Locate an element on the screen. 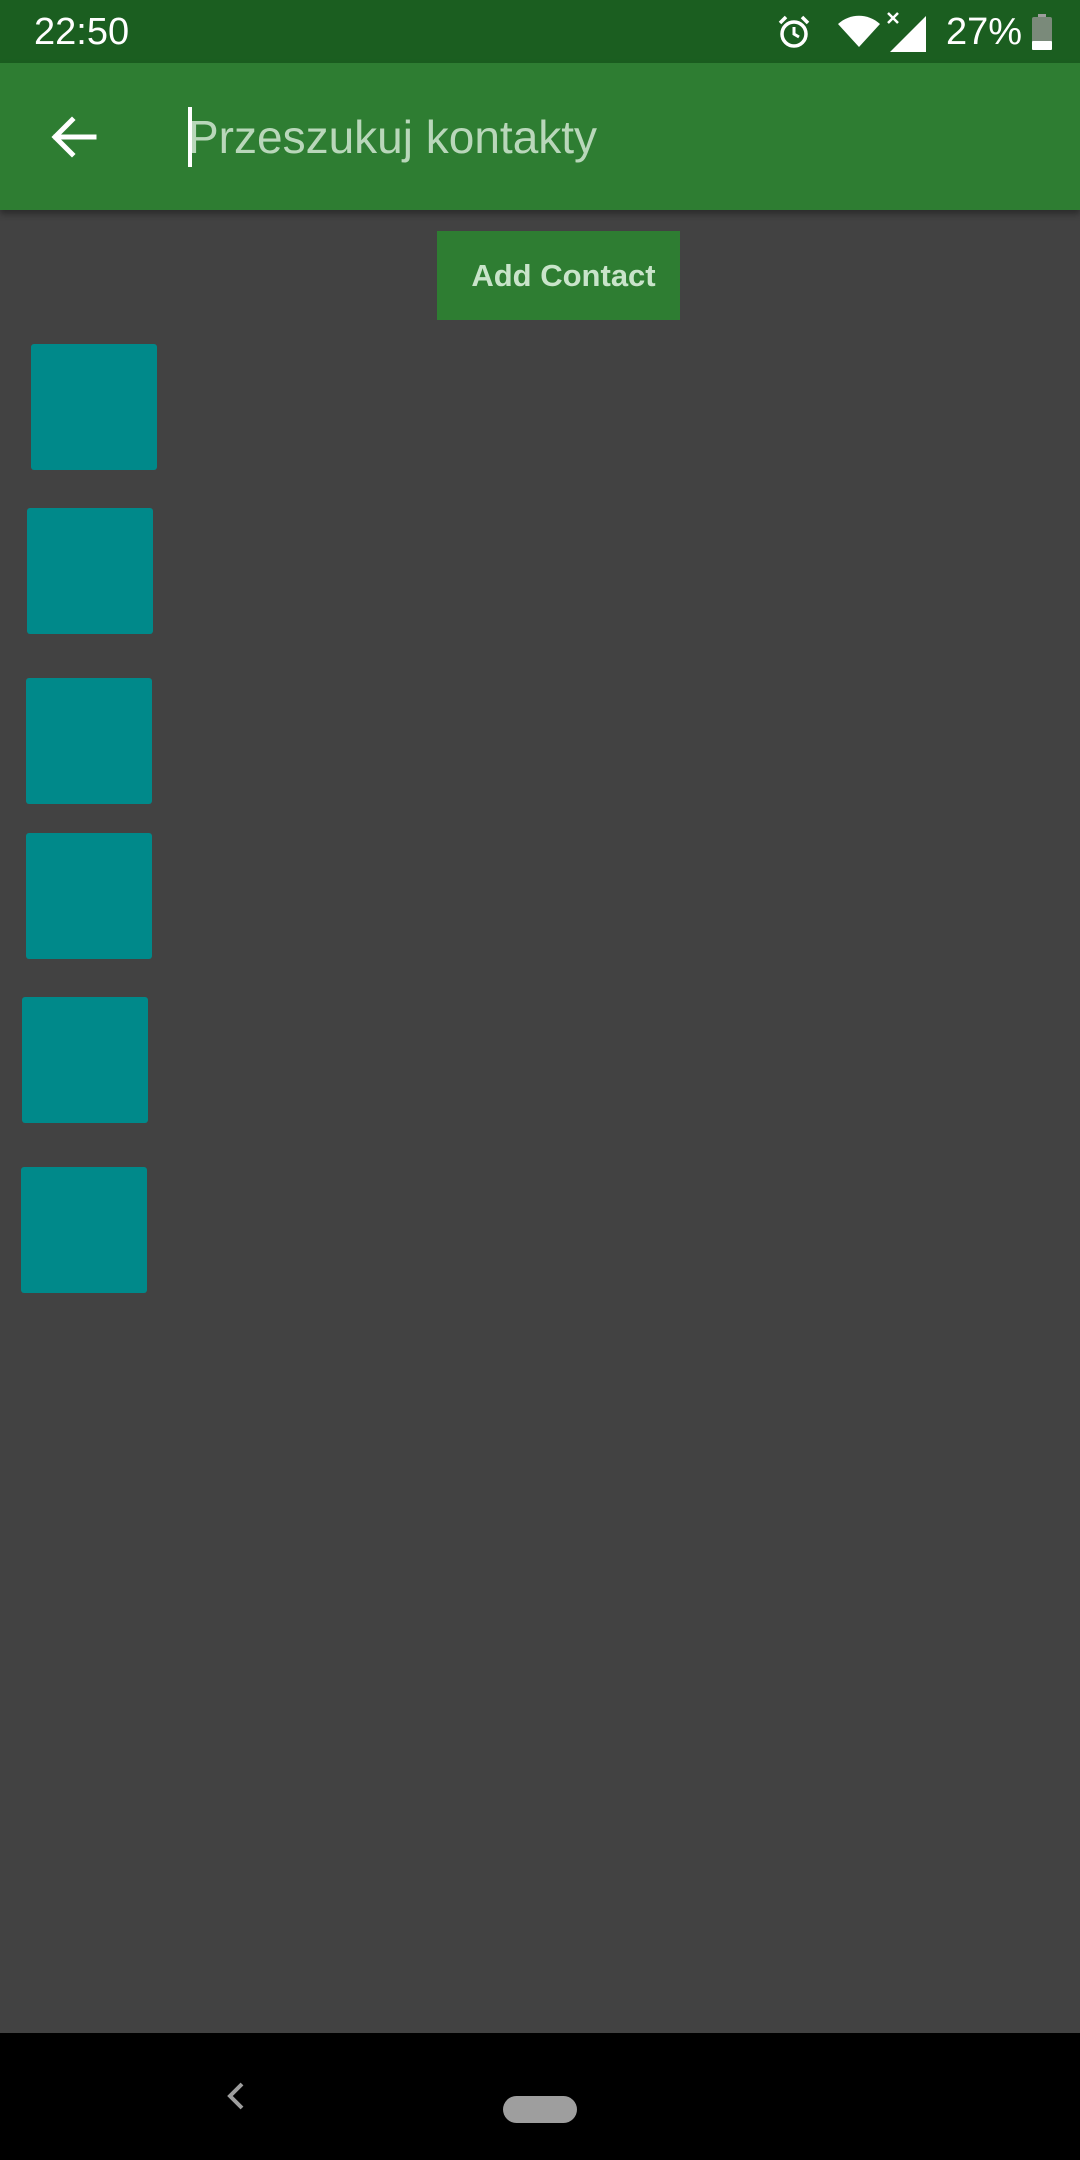 Image resolution: width=1080 pixels, height=2160 pixels. search-input is located at coordinates (618, 137).